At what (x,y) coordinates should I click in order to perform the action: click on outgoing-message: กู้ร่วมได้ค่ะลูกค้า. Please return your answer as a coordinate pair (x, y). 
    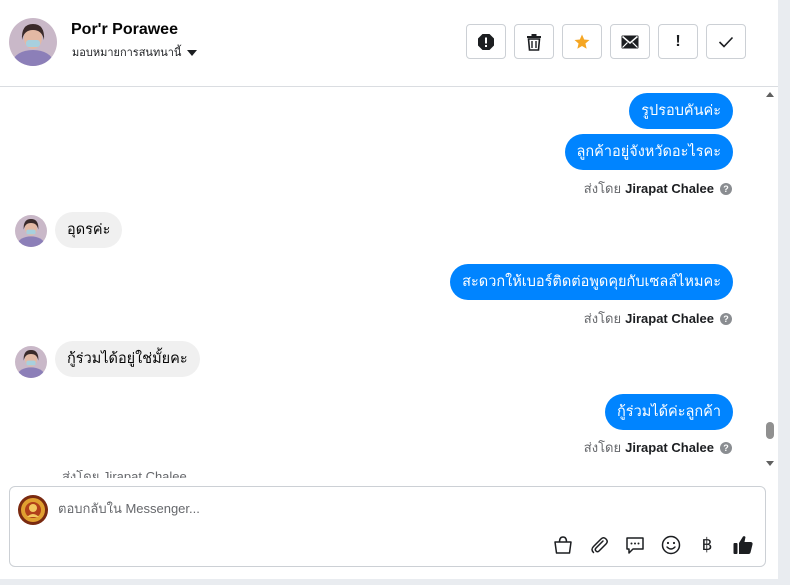
    Looking at the image, I should click on (669, 412).